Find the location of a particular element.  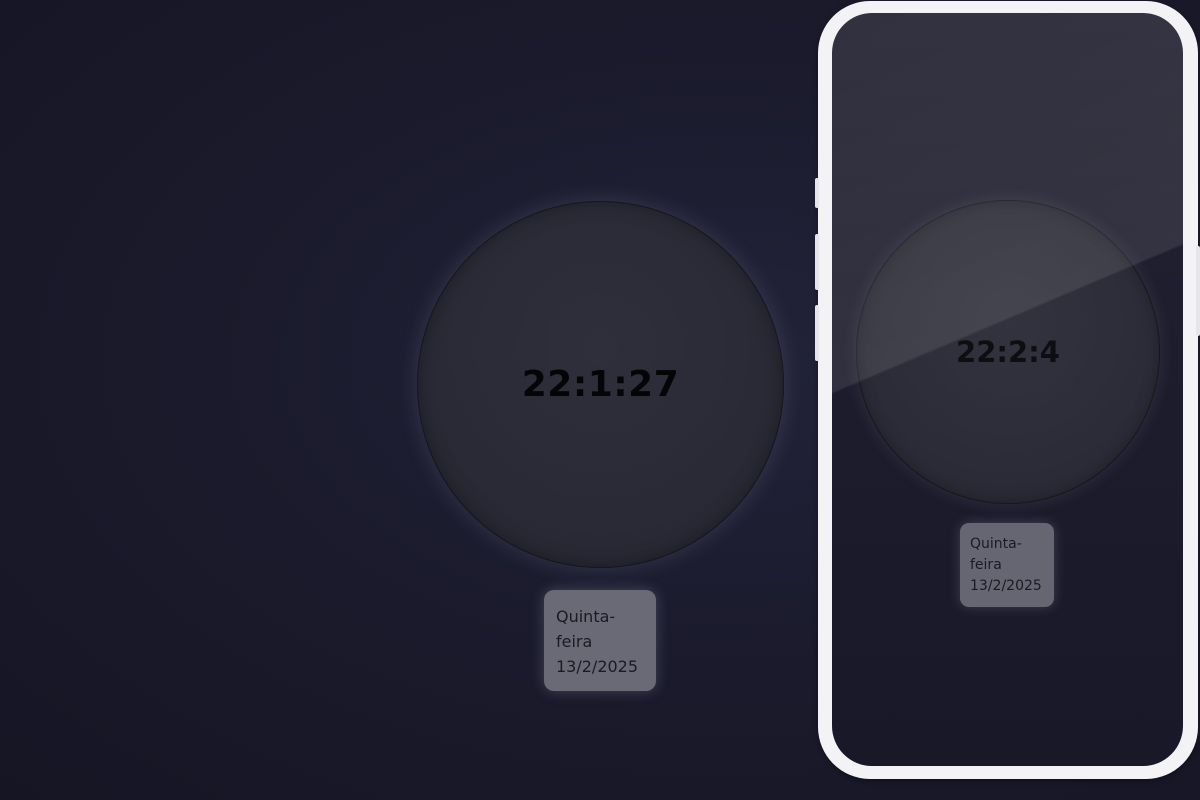

phone-volume-up-button is located at coordinates (817, 262).